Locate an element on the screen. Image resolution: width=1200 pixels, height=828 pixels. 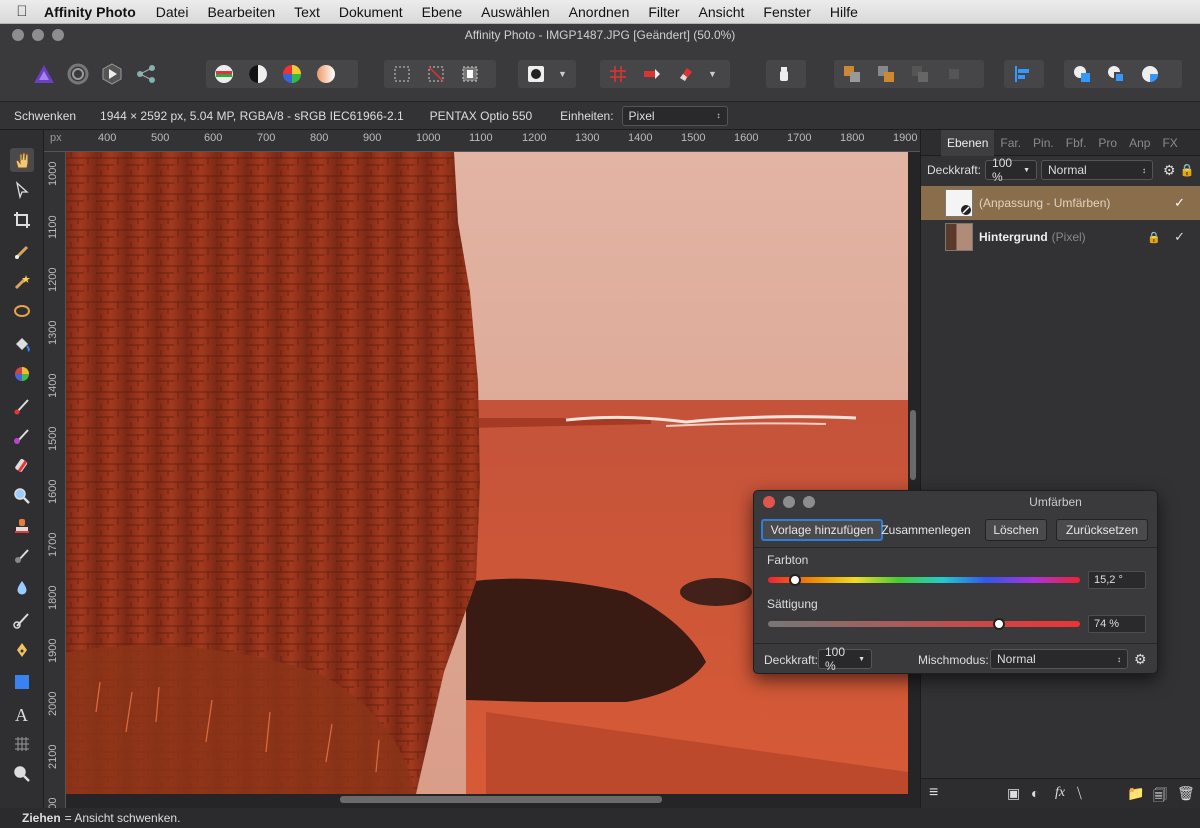
tab-anpassung: Anp is located at coordinates (1139, 143).